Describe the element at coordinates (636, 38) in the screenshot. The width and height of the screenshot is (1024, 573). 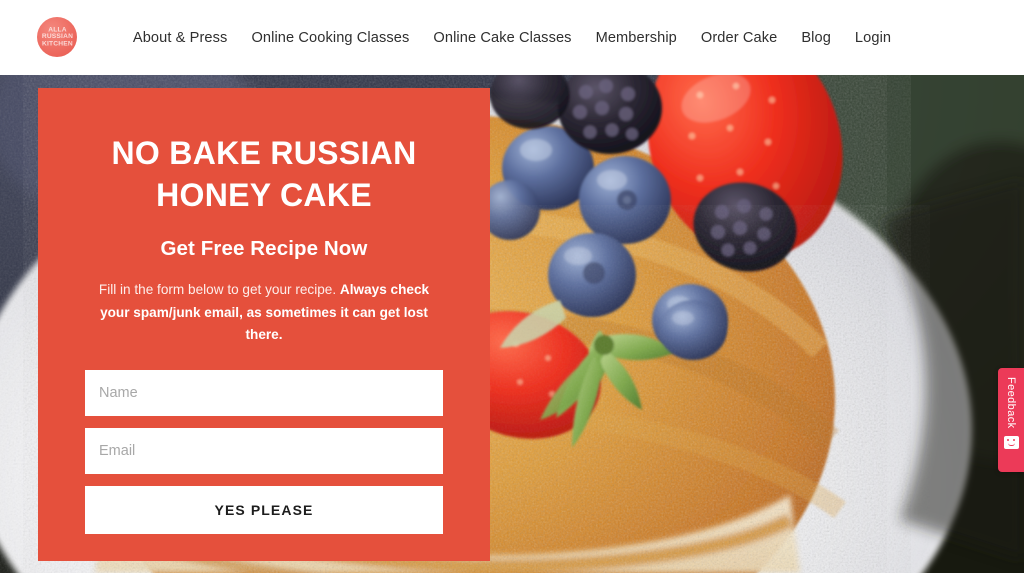
I see `nav-item-membership: Membership` at that location.